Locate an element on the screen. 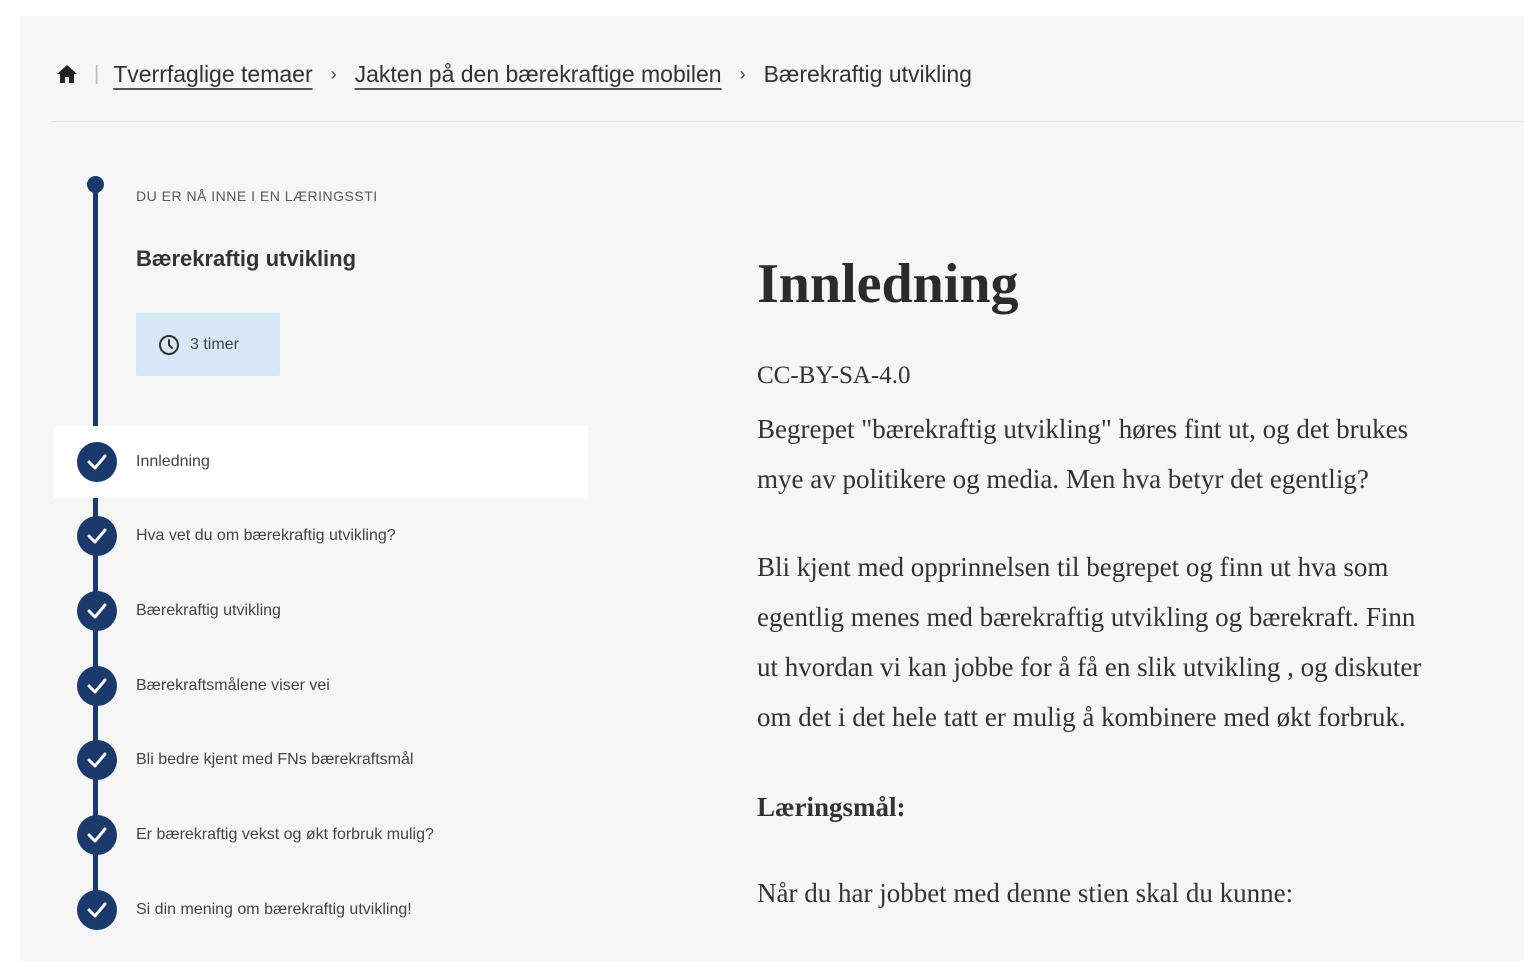  learning-path-title: Bærekraftig utvikling is located at coordinates (246, 258).